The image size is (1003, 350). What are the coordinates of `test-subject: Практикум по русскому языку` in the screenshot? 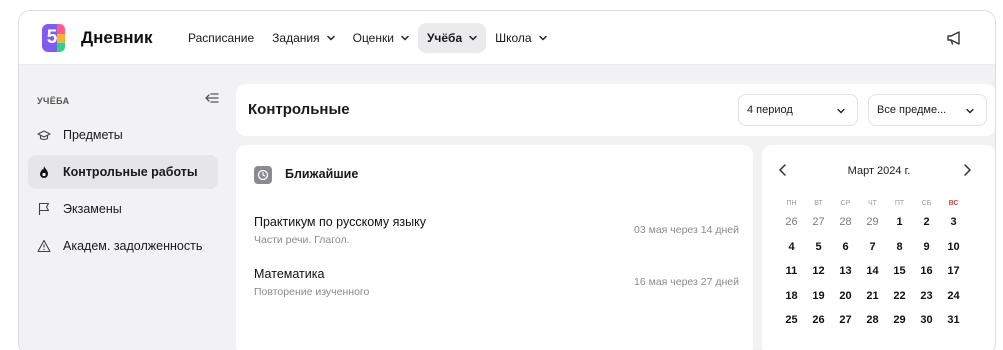 It's located at (340, 222).